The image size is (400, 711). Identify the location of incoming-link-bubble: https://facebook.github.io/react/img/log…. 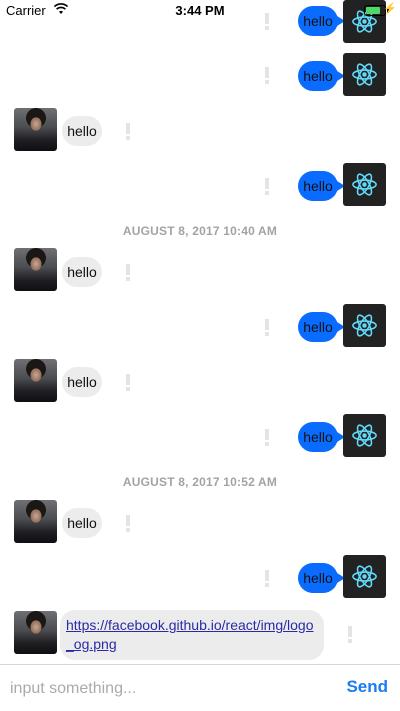
(192, 635).